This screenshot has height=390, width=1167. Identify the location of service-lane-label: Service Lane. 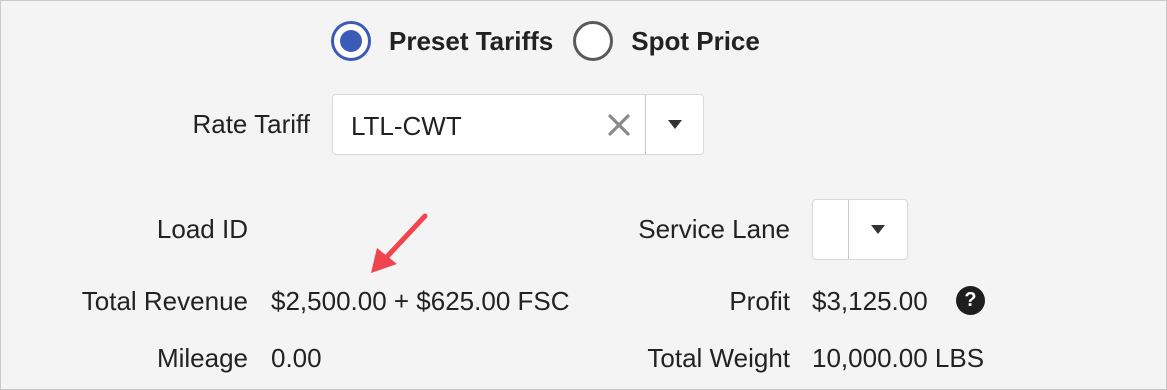
(714, 229).